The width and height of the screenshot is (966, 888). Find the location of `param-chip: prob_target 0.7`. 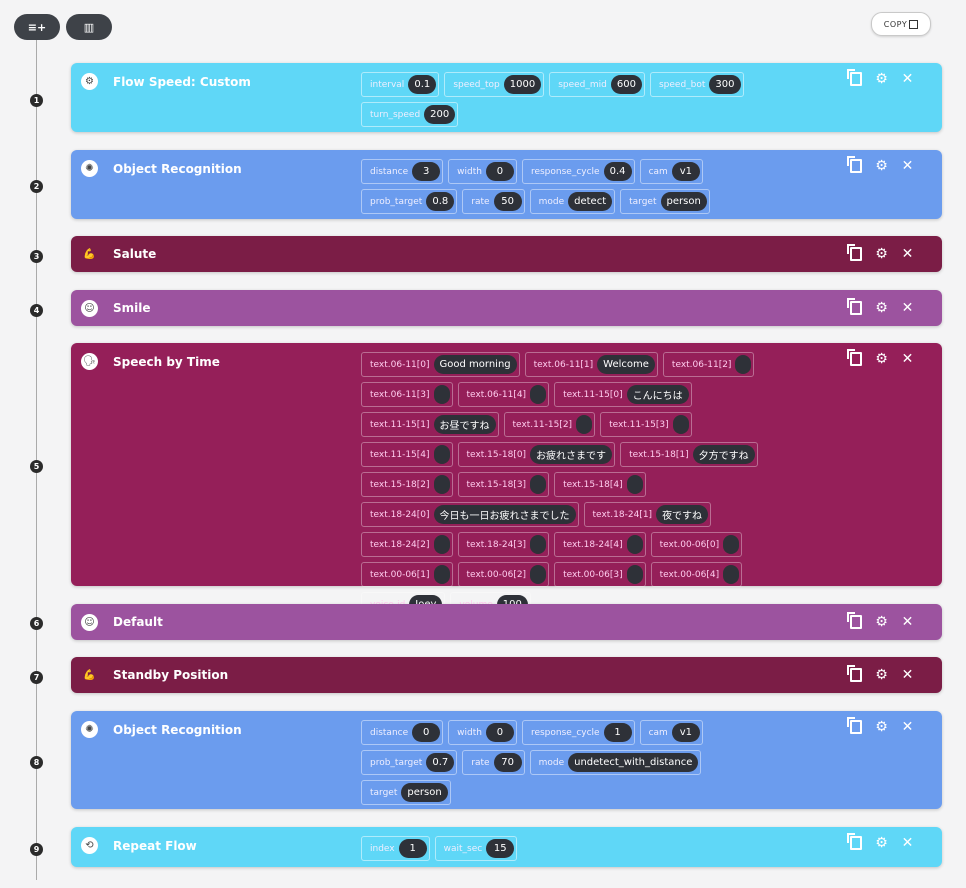

param-chip: prob_target 0.7 is located at coordinates (409, 762).